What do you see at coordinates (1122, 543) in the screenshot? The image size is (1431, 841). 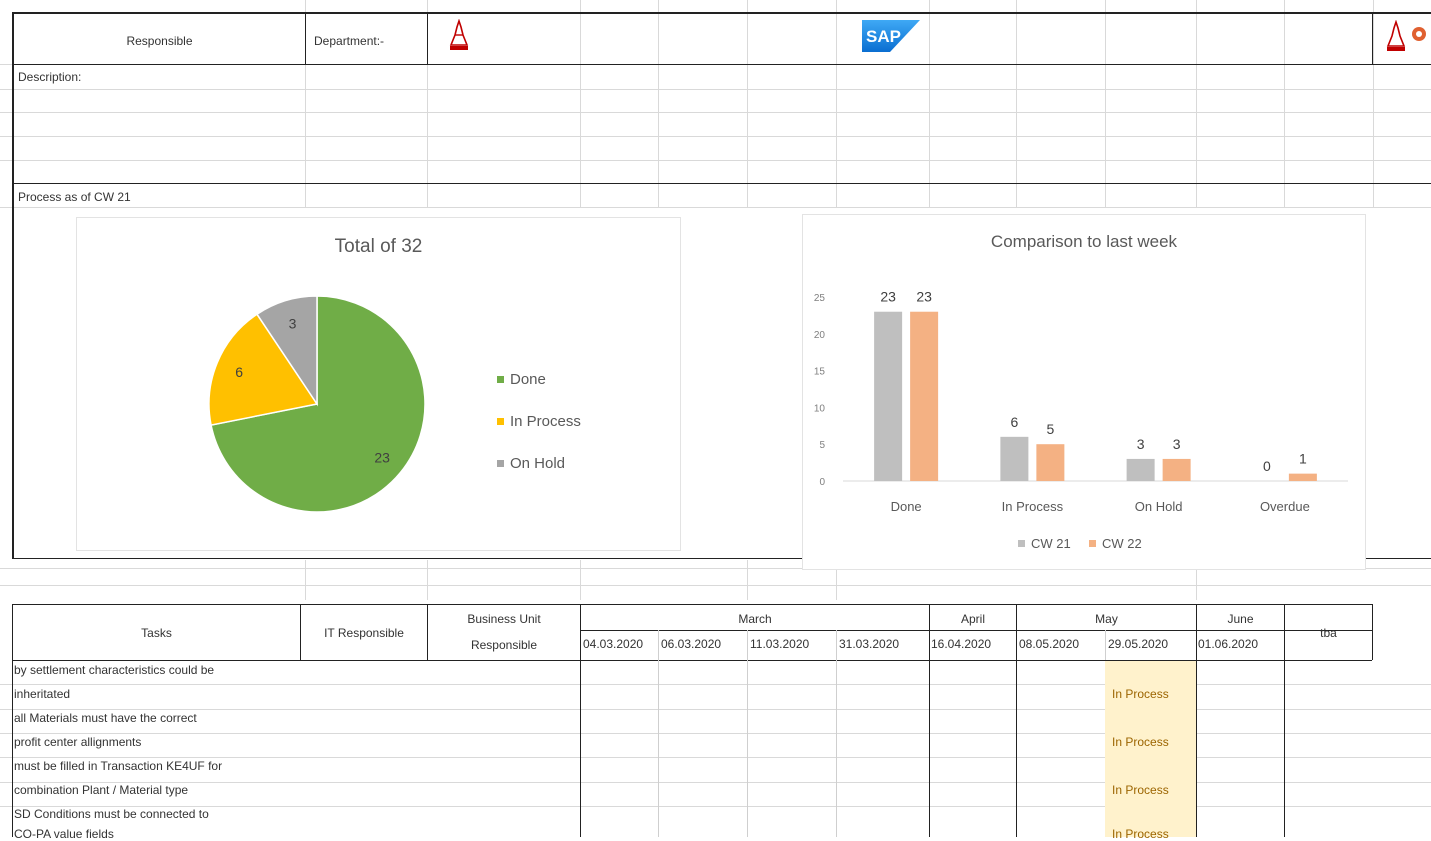 I see `legend-cw22-label: CW 22` at bounding box center [1122, 543].